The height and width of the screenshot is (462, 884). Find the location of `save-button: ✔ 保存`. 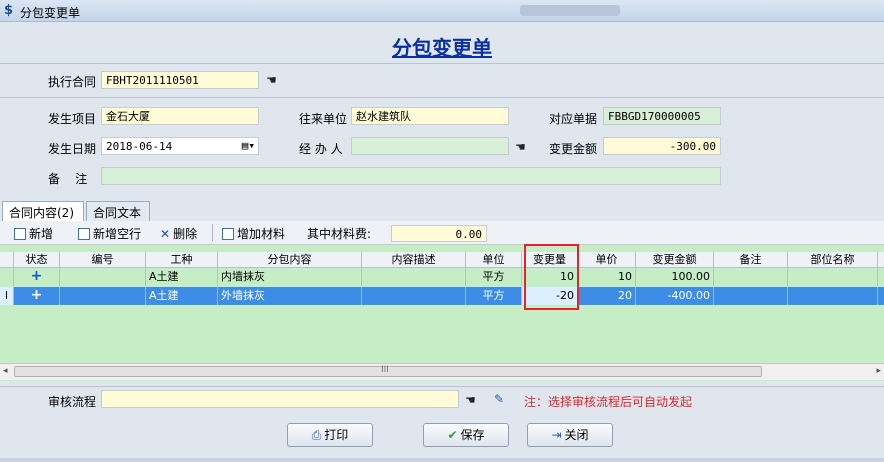

save-button: ✔ 保存 is located at coordinates (466, 435).